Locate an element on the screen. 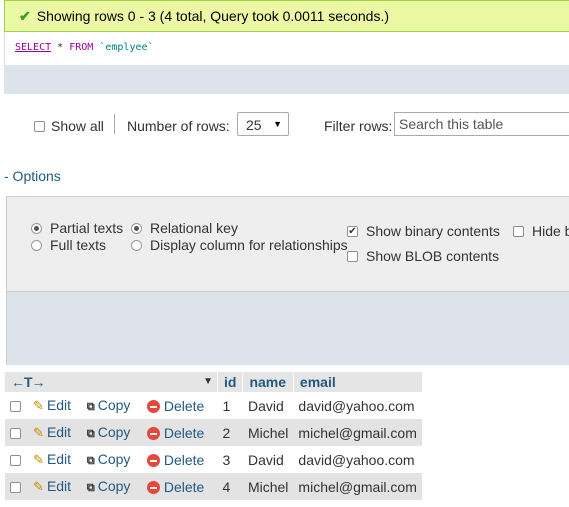 The image size is (569, 507). option-show-binary: Show binary contents is located at coordinates (423, 231).